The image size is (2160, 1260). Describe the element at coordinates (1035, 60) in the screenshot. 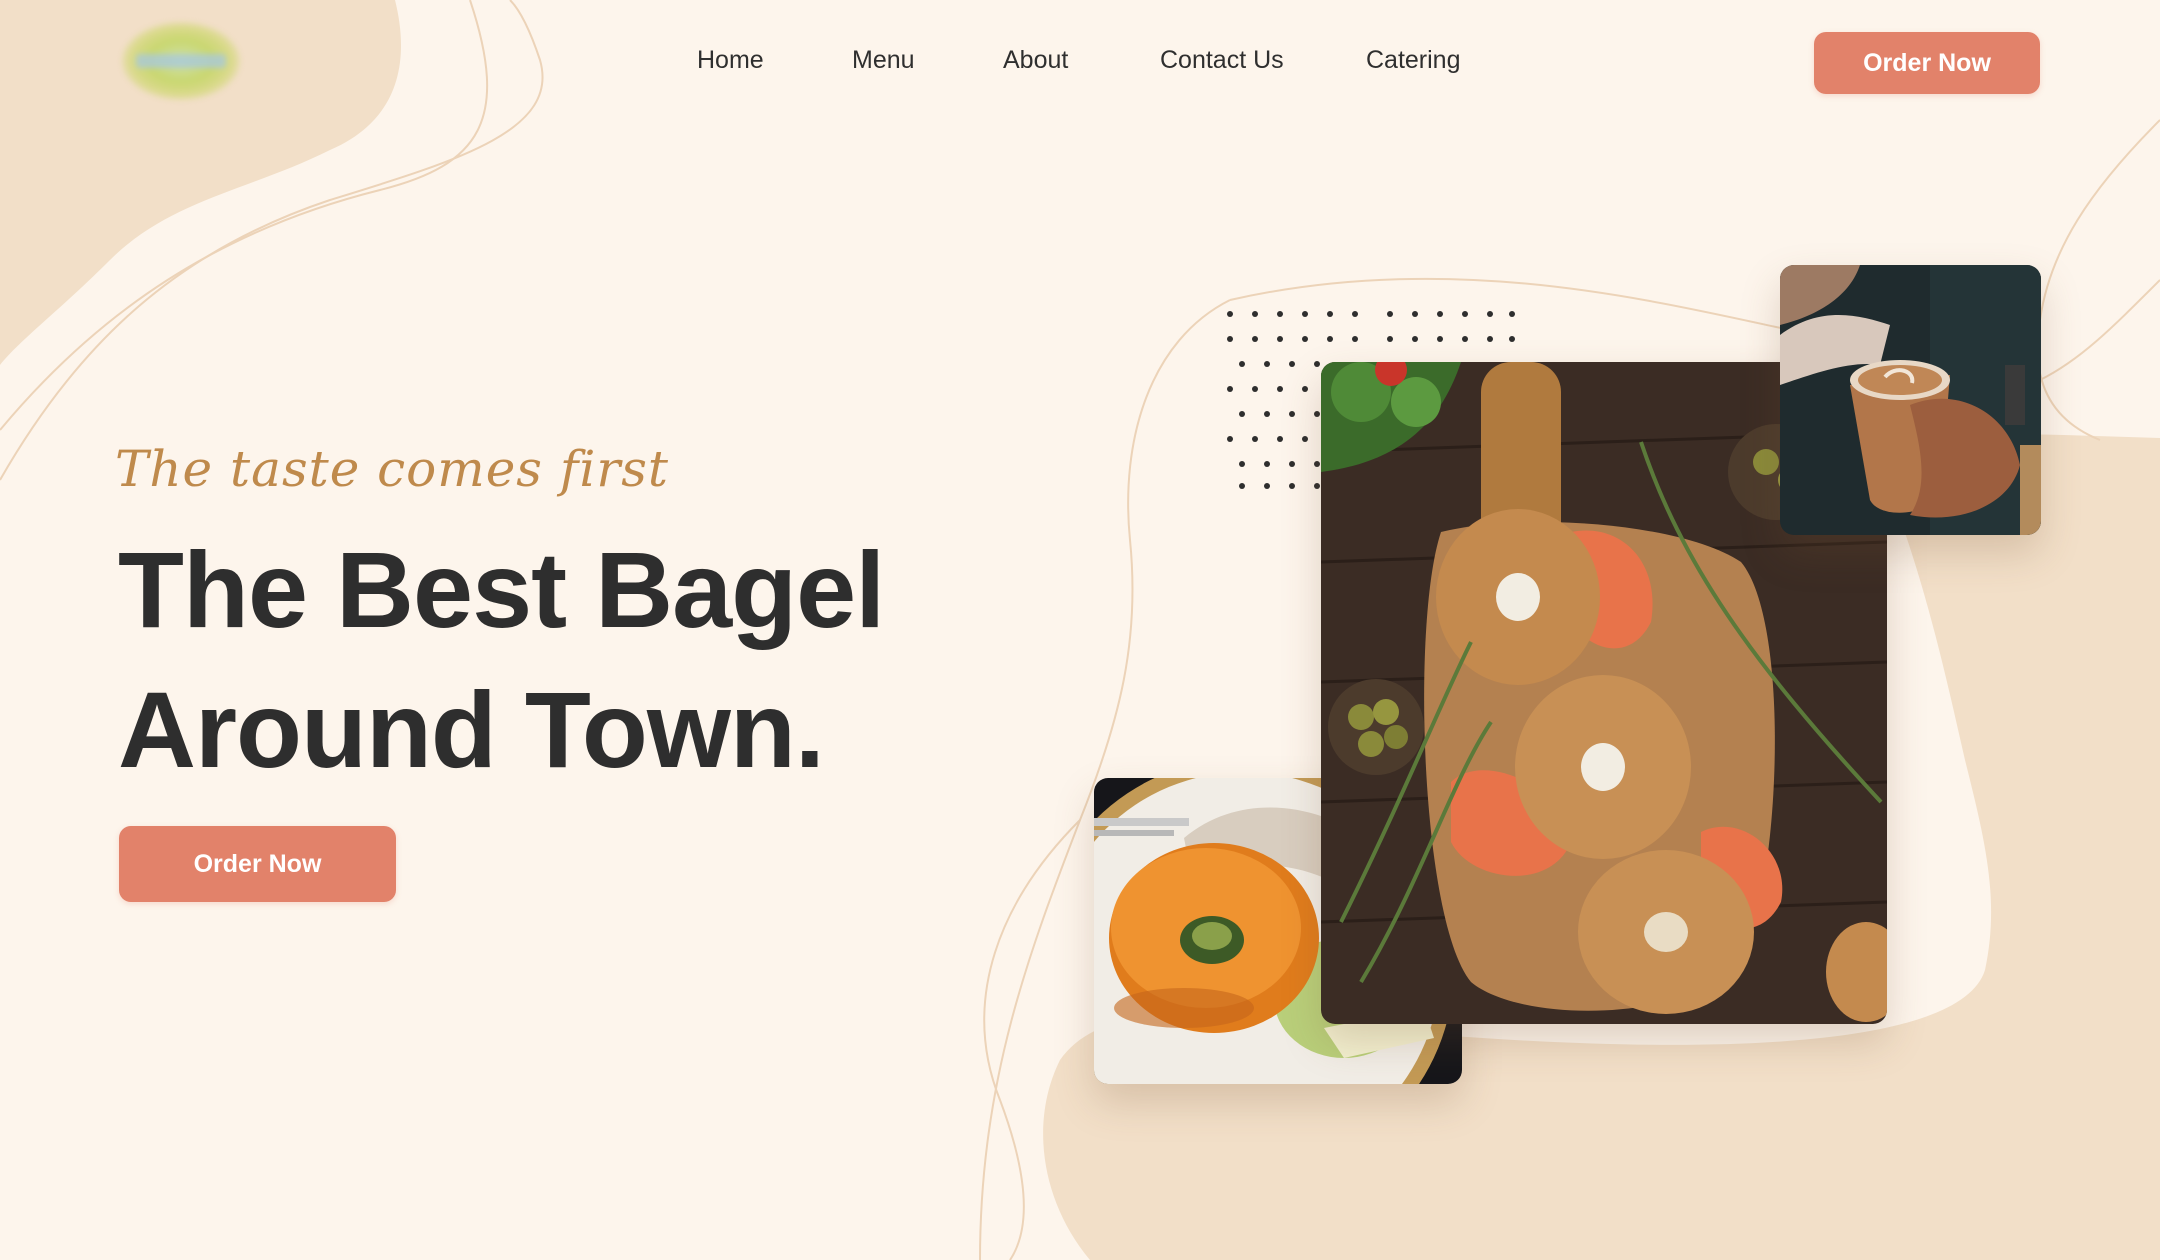

I see `nav-about: About` at that location.